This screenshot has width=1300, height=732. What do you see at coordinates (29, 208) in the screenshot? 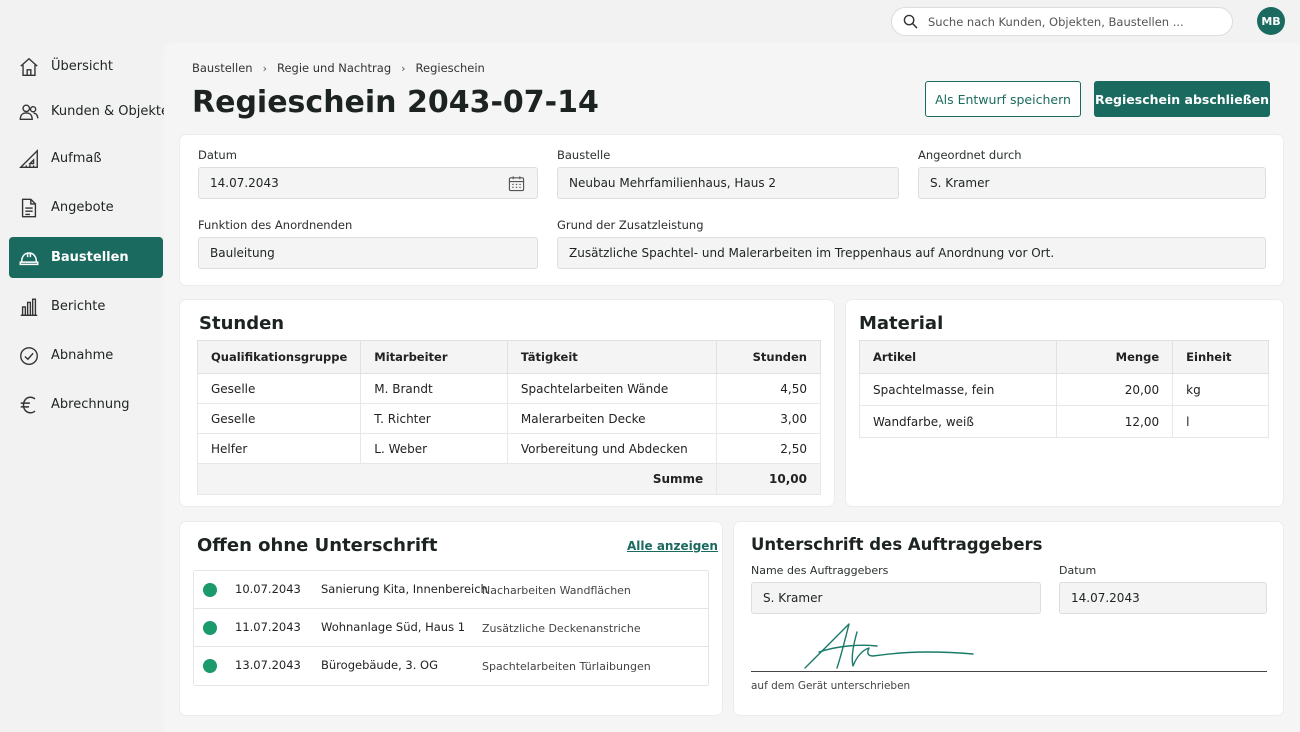
I see `document-icon` at bounding box center [29, 208].